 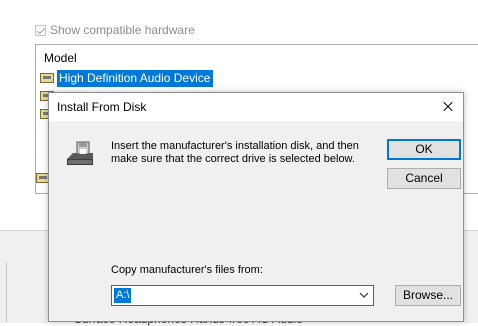 I want to click on model-list-item-selected: High Definition Audio Device, so click(x=259, y=78).